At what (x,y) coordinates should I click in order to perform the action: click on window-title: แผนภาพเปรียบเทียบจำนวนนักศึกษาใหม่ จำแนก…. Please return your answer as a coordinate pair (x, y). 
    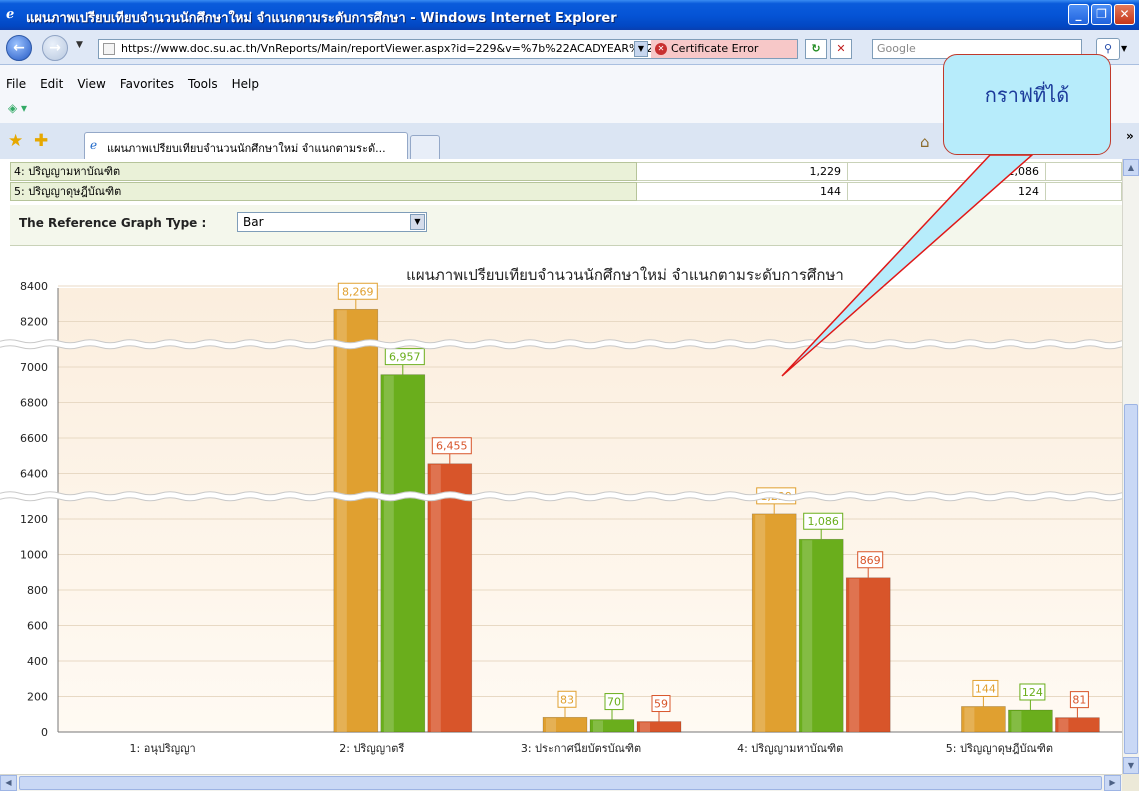
    Looking at the image, I should click on (321, 18).